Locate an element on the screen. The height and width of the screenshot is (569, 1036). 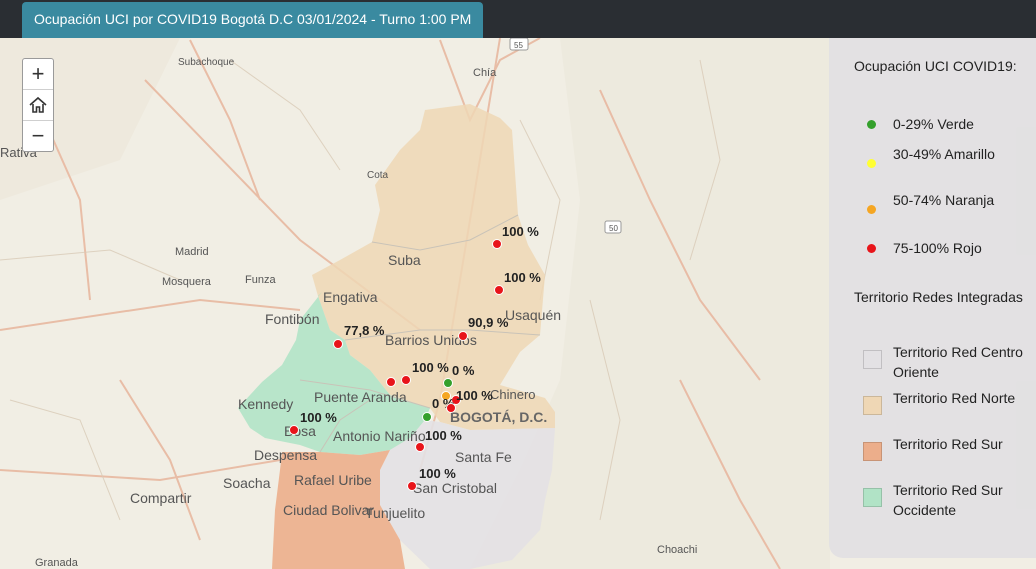
hospital-value-label: 90,9 % is located at coordinates (488, 322).